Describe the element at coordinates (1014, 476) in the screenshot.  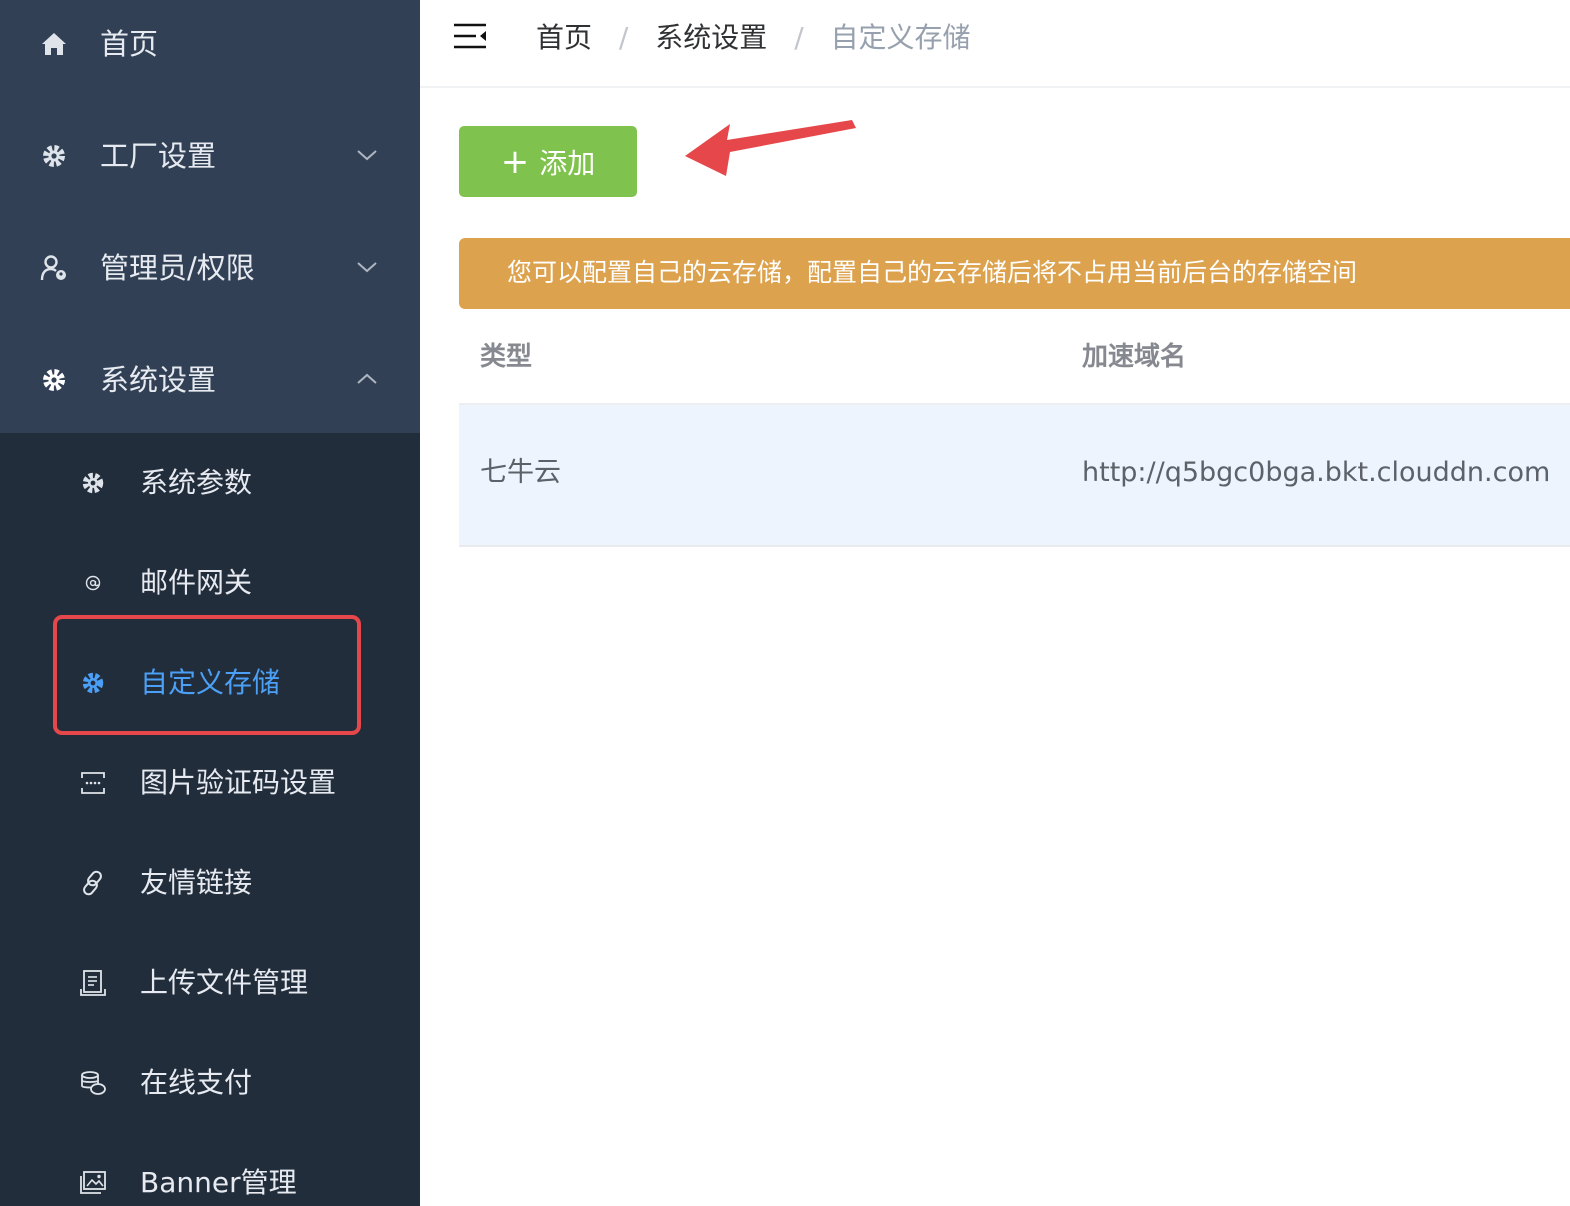
I see `table-row: 七牛云 http://q5bgc0bga.bkt.clouddn.com` at that location.